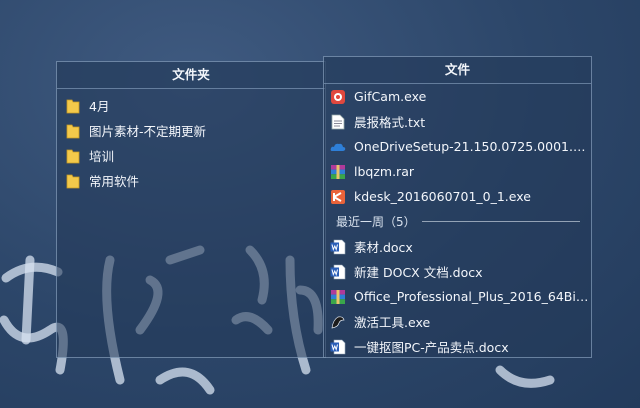 Image resolution: width=640 pixels, height=408 pixels. I want to click on recent-file-item-label: 素材.docx, so click(383, 247).